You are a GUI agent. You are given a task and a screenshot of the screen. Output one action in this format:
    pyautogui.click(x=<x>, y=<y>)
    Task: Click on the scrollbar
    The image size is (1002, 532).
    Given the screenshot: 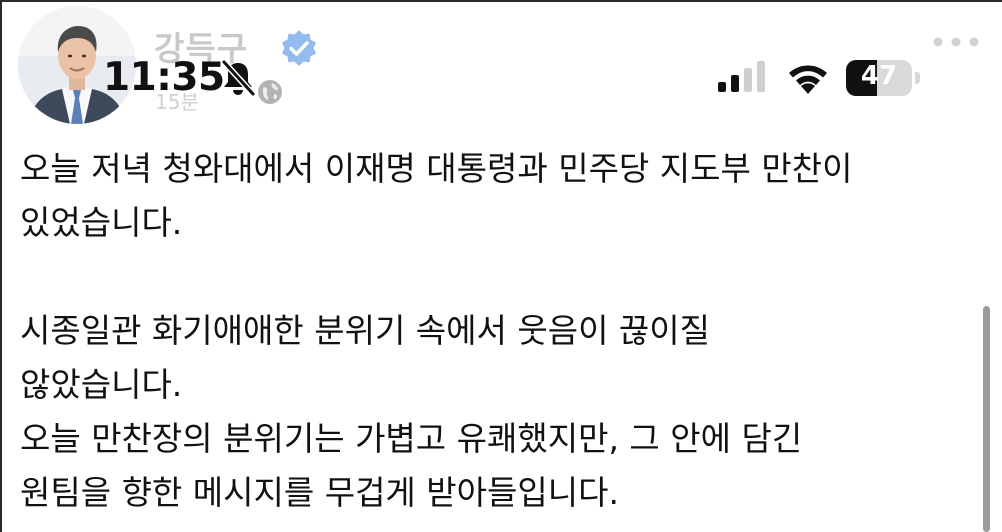 What is the action you would take?
    pyautogui.click(x=986, y=419)
    